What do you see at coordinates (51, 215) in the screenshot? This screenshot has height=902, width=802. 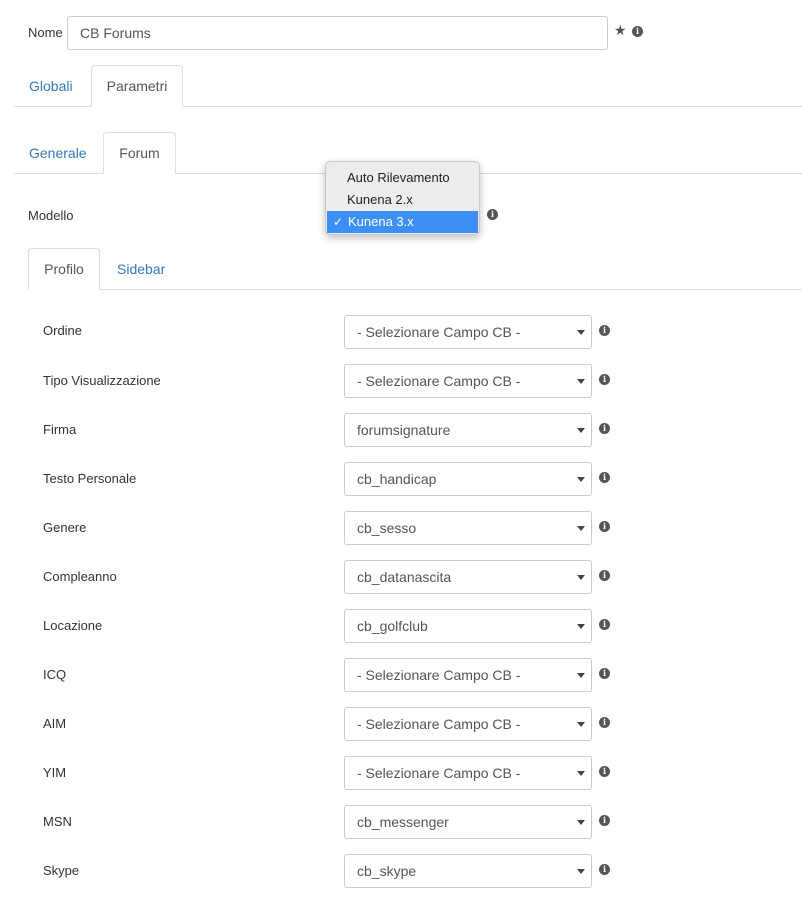 I see `modello-label: Modello` at bounding box center [51, 215].